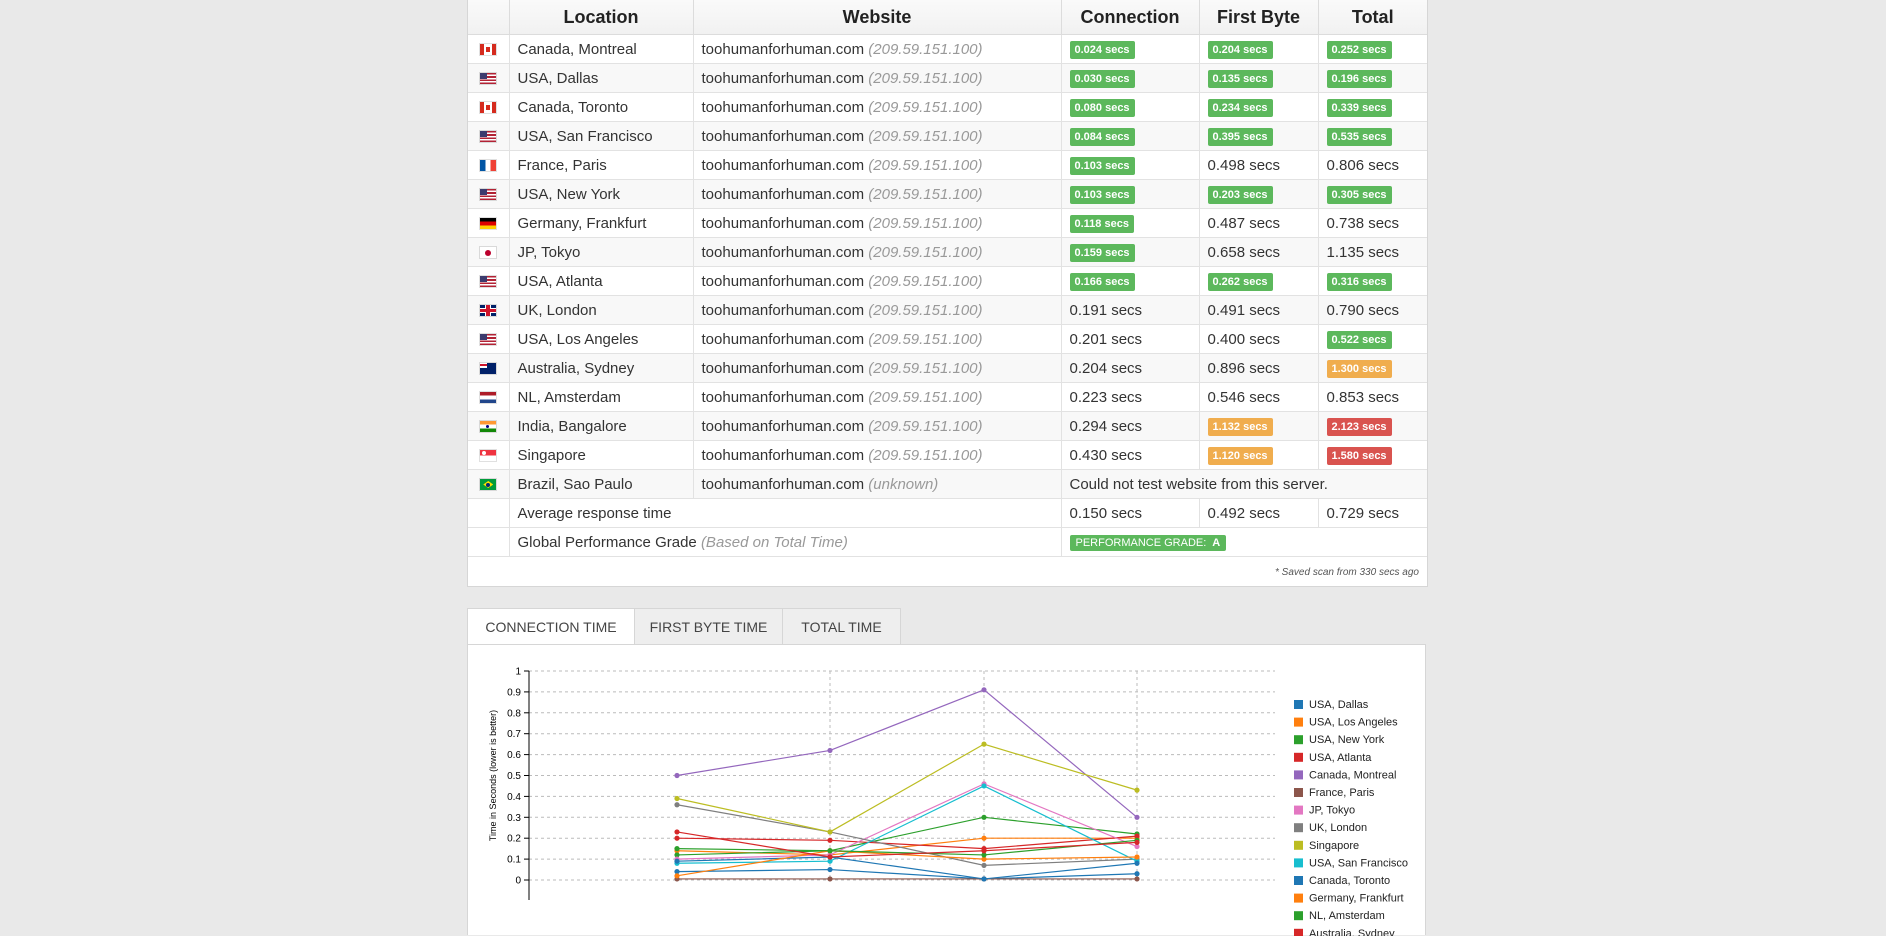  I want to click on legend-label: Canada, Montreal, so click(1352, 775).